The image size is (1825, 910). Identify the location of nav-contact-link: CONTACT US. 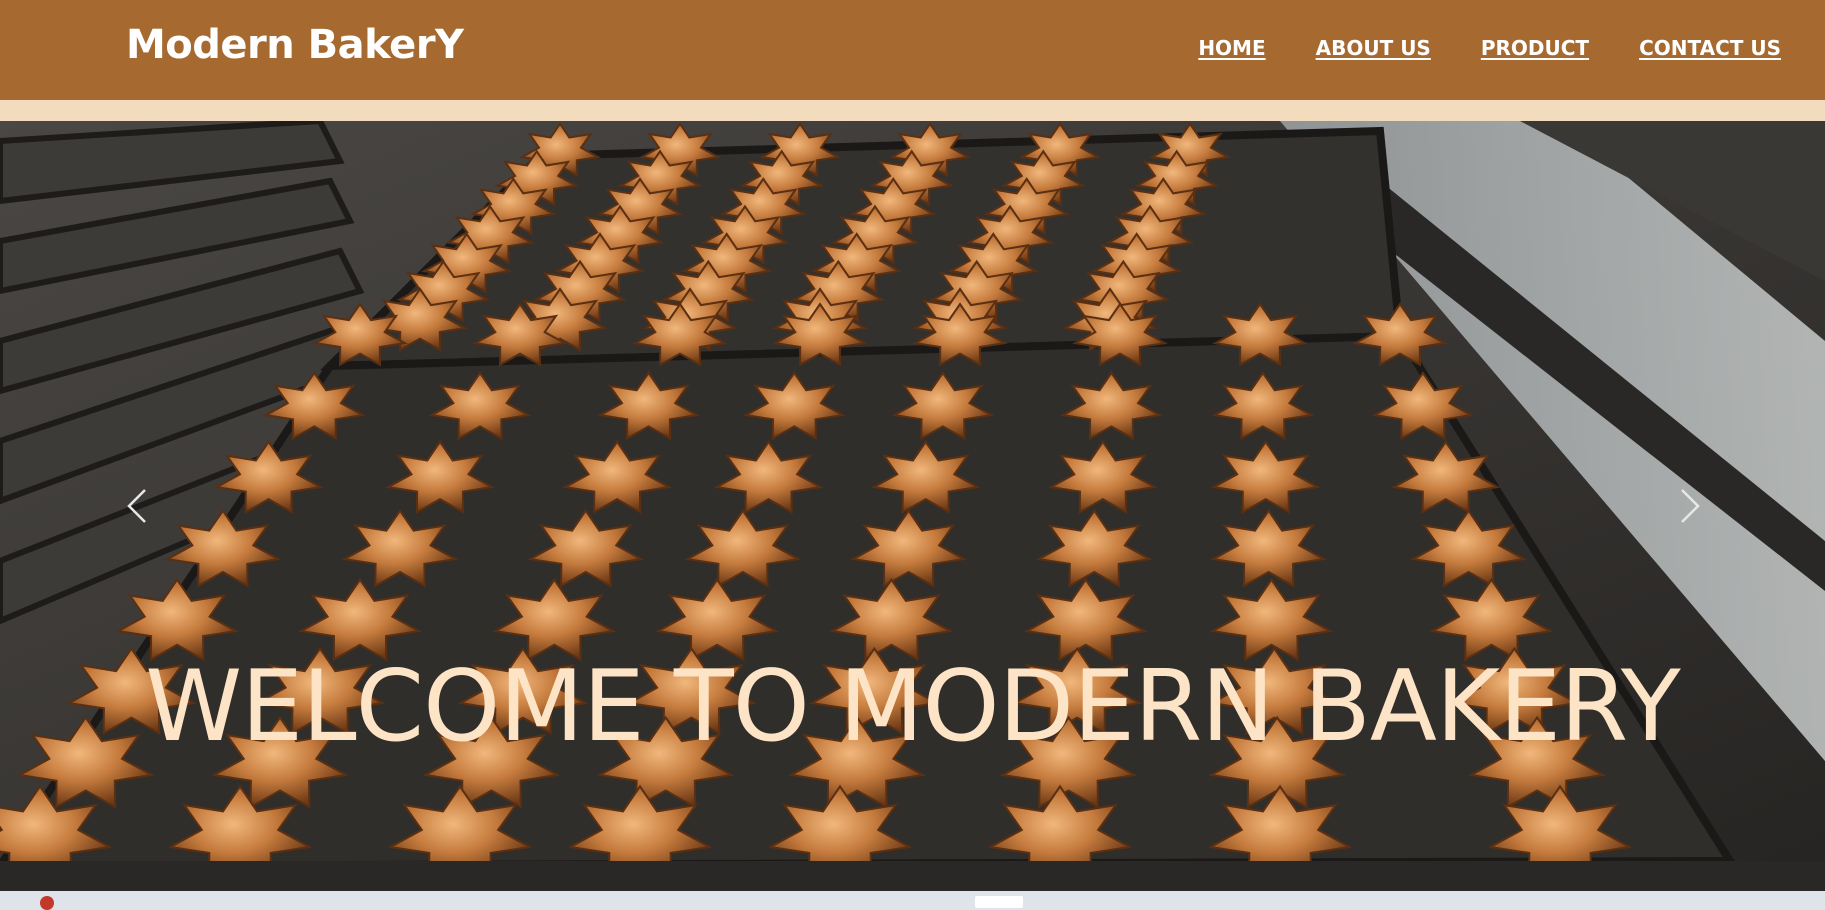
(1710, 48).